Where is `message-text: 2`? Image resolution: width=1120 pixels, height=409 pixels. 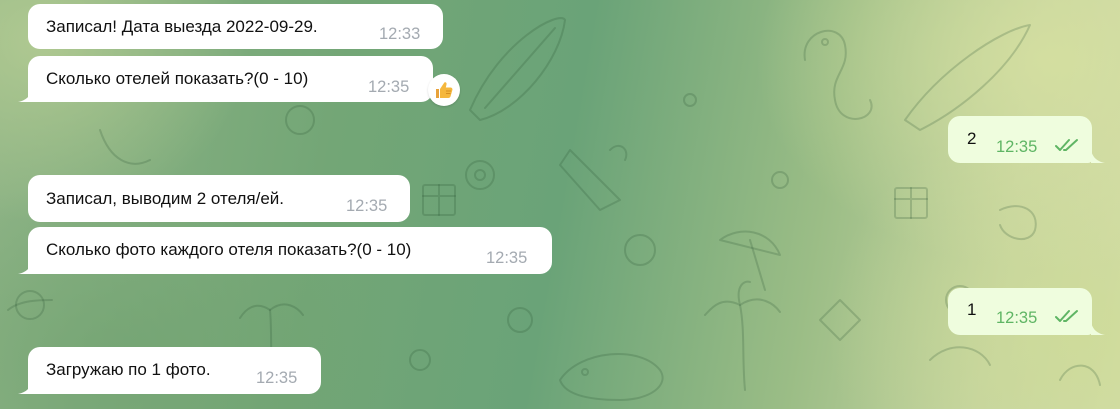
message-text: 2 is located at coordinates (972, 138).